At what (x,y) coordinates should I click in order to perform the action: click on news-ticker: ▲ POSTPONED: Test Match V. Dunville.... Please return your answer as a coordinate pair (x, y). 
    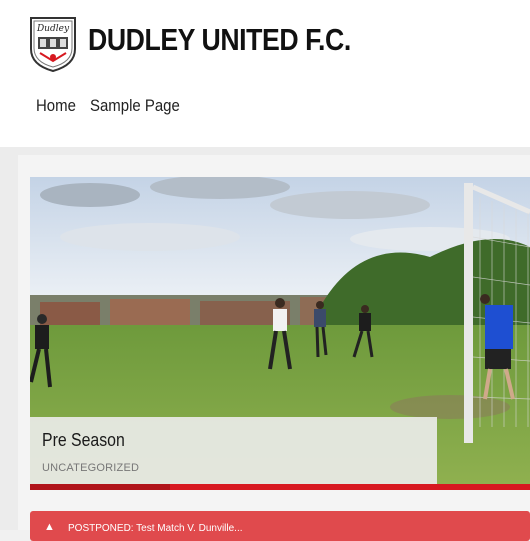
    Looking at the image, I should click on (280, 526).